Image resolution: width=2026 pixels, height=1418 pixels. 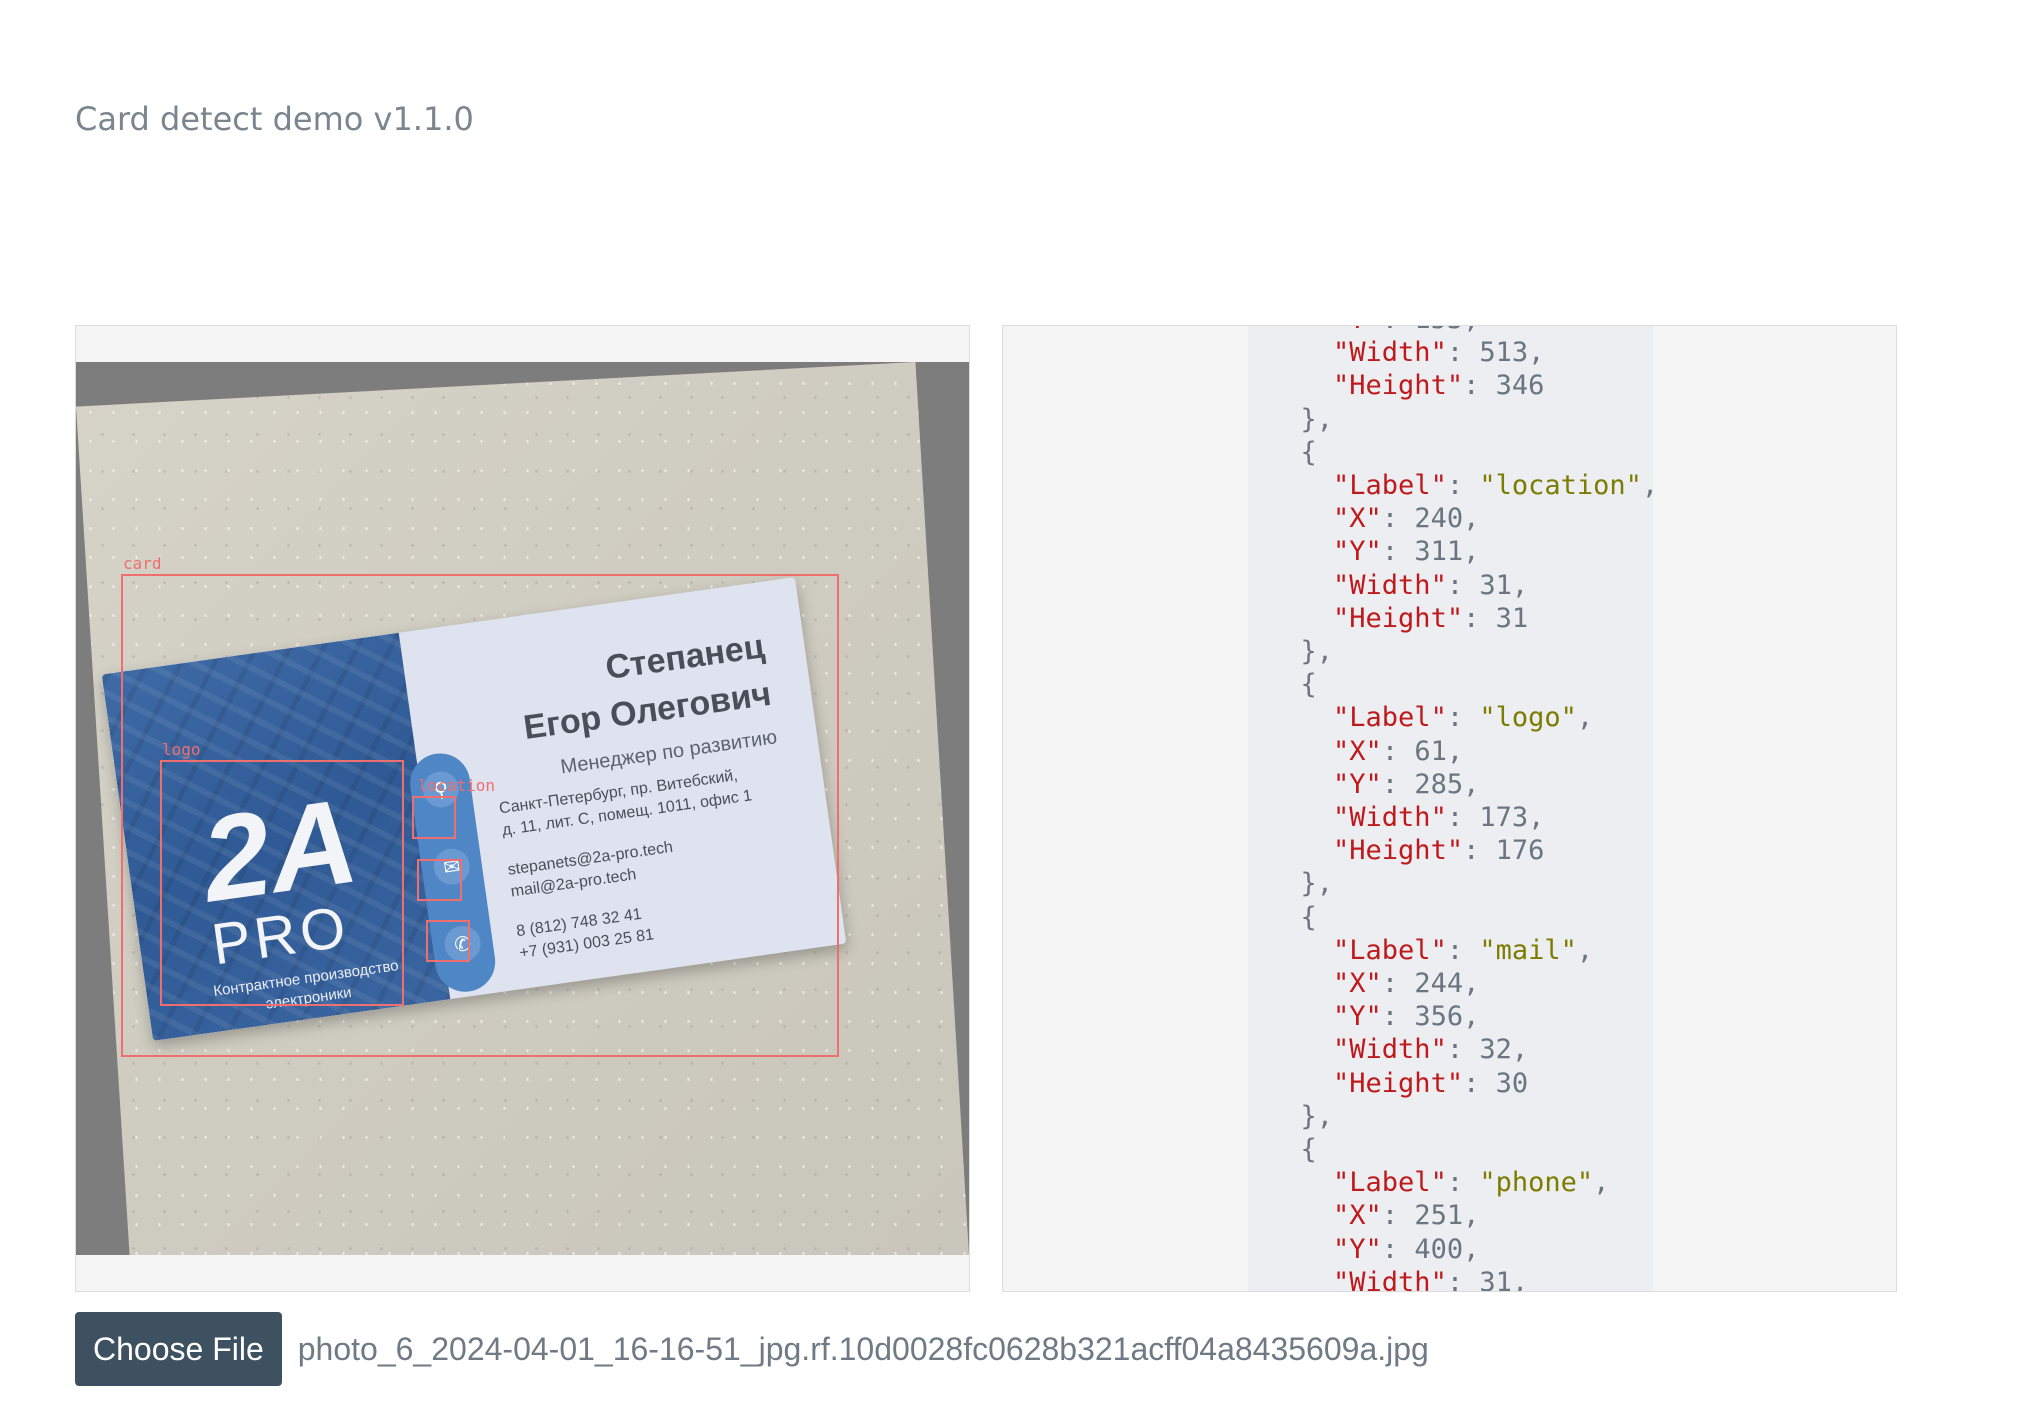 I want to click on json-line: "Label": "logo",, so click(x=1463, y=718).